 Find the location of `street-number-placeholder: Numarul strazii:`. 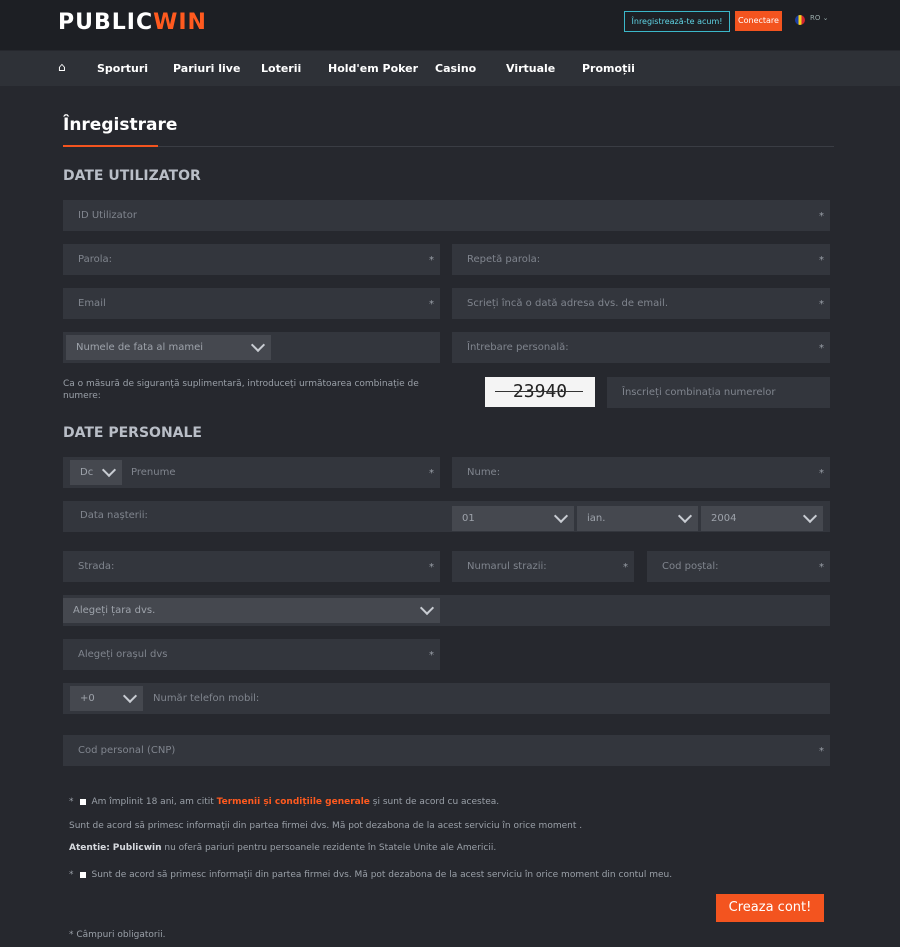

street-number-placeholder: Numarul strazii: is located at coordinates (507, 566).